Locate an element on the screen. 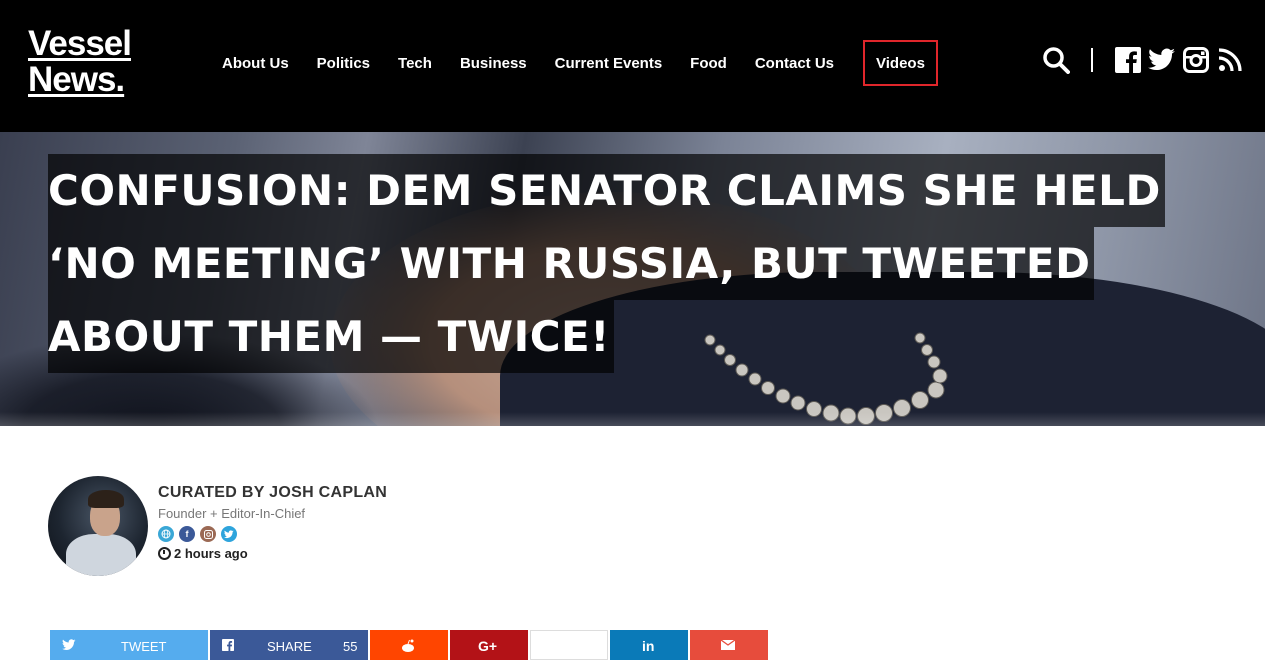  header-divider is located at coordinates (1092, 60).